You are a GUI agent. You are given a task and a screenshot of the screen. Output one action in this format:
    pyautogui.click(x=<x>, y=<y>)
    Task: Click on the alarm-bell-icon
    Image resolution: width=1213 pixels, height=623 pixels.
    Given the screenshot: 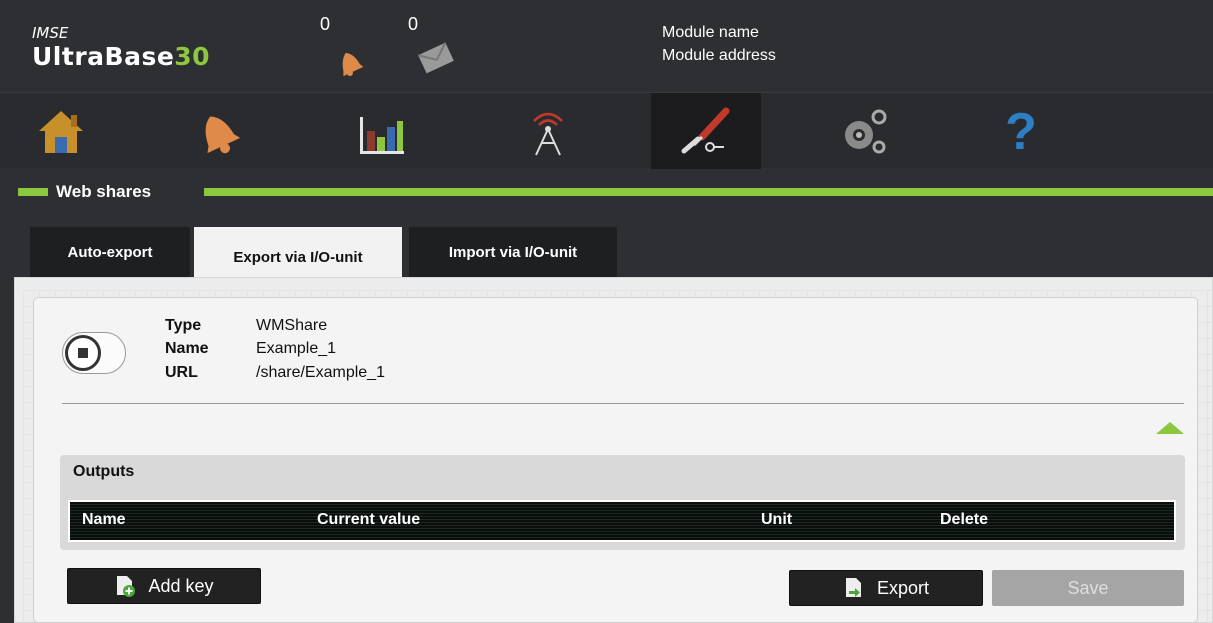 What is the action you would take?
    pyautogui.click(x=350, y=62)
    